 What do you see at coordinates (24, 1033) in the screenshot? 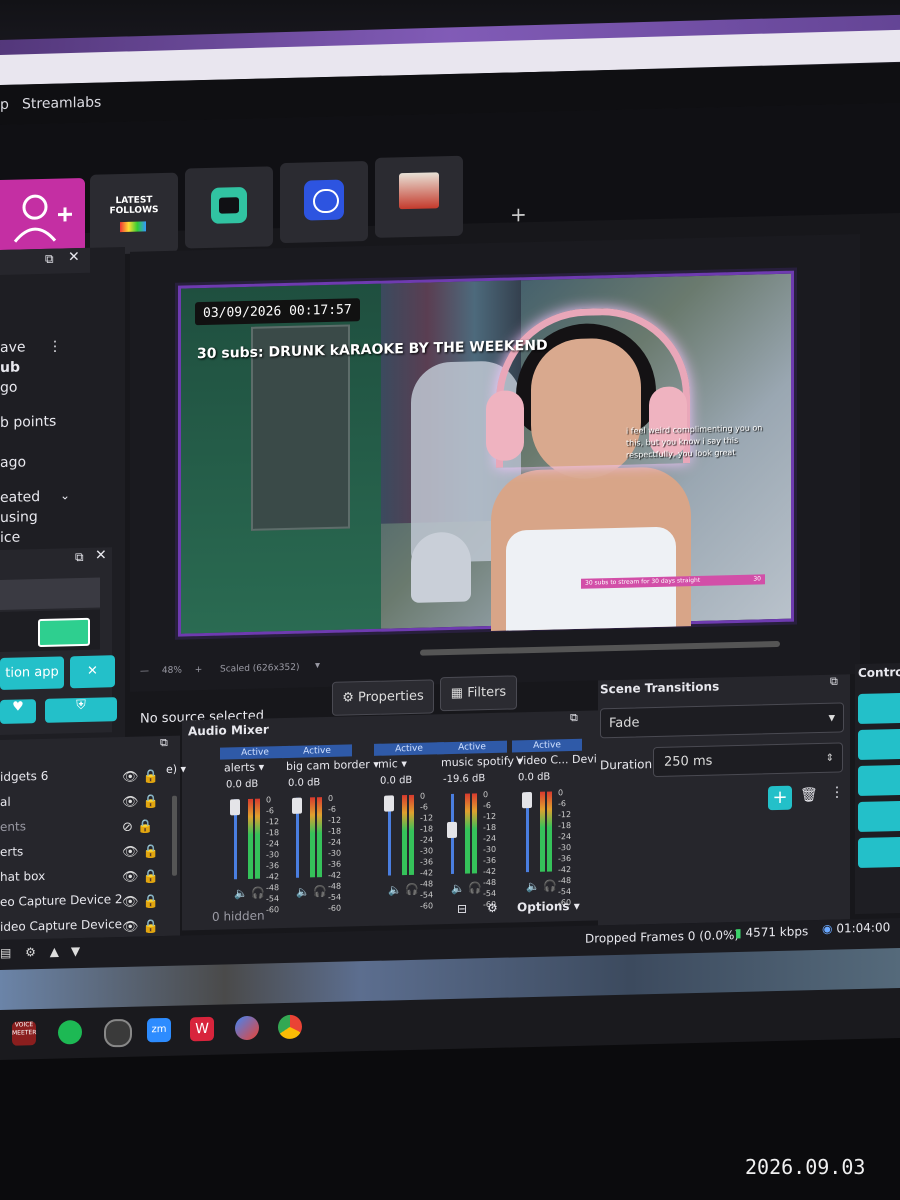
I see `voicemeeter-icon: VOICE MEETER` at bounding box center [24, 1033].